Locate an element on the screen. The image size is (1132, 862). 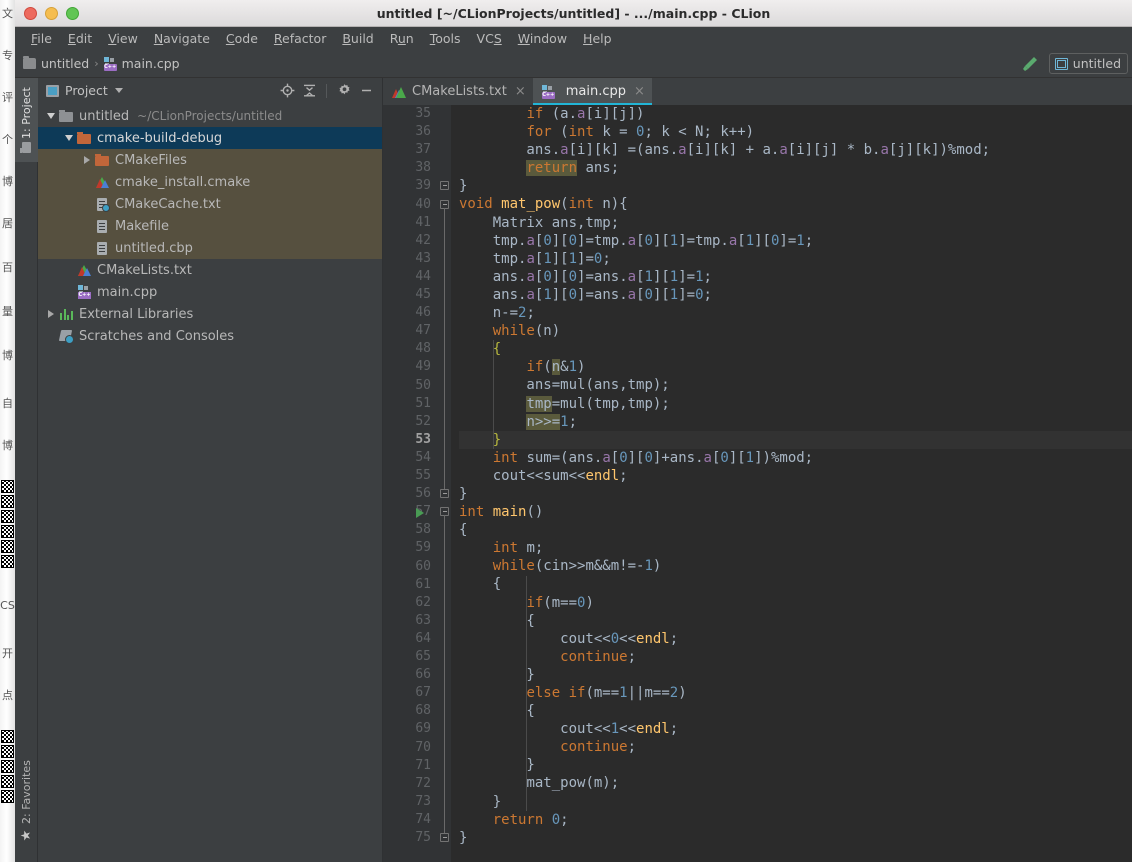
tab-maincpp-close-icon: × is located at coordinates (639, 91).